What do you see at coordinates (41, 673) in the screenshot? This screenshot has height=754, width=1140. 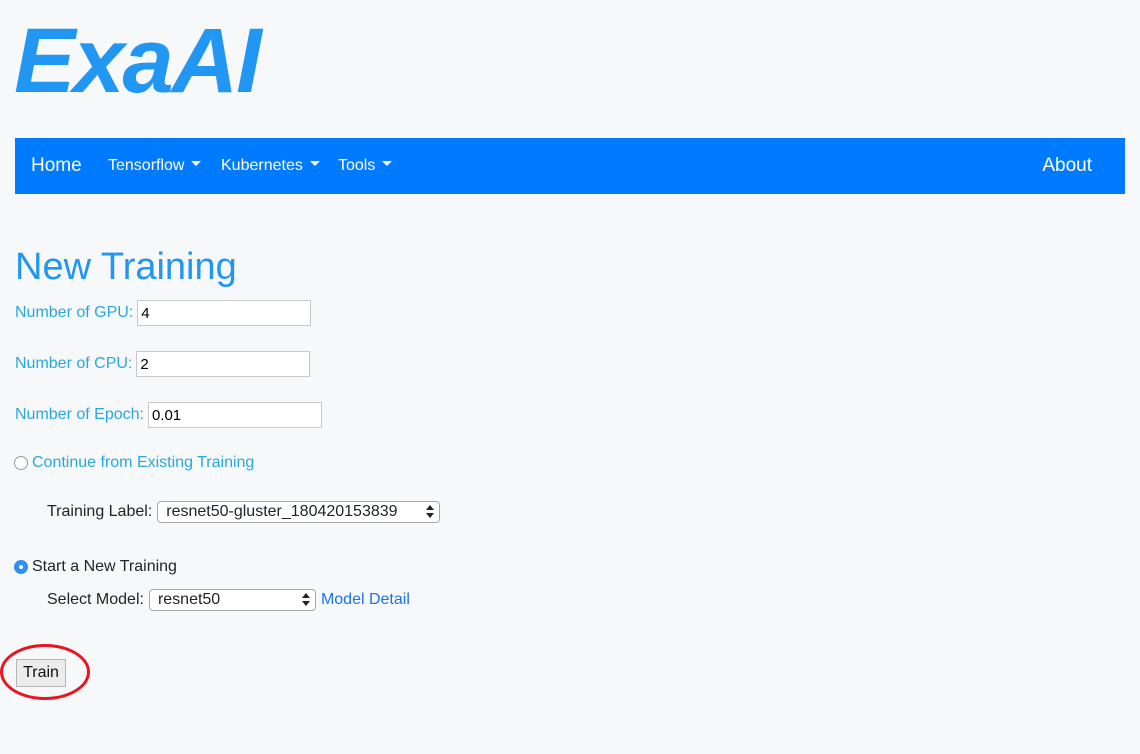 I see `train-button: Train` at bounding box center [41, 673].